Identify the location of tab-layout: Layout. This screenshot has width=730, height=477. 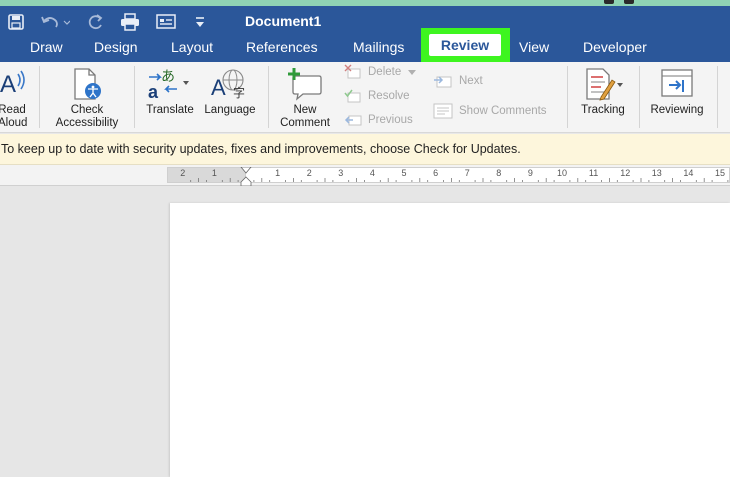
(192, 48).